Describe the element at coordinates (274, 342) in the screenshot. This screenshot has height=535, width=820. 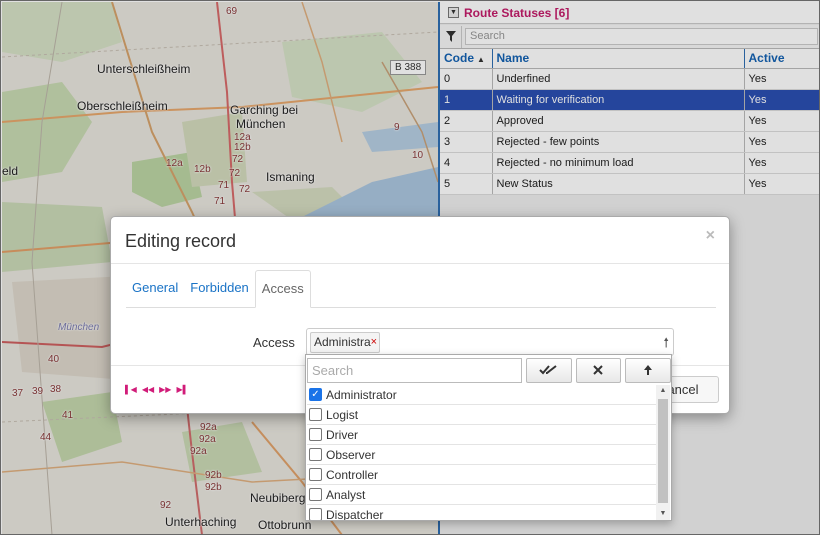
I see `access-field-label: Access` at that location.